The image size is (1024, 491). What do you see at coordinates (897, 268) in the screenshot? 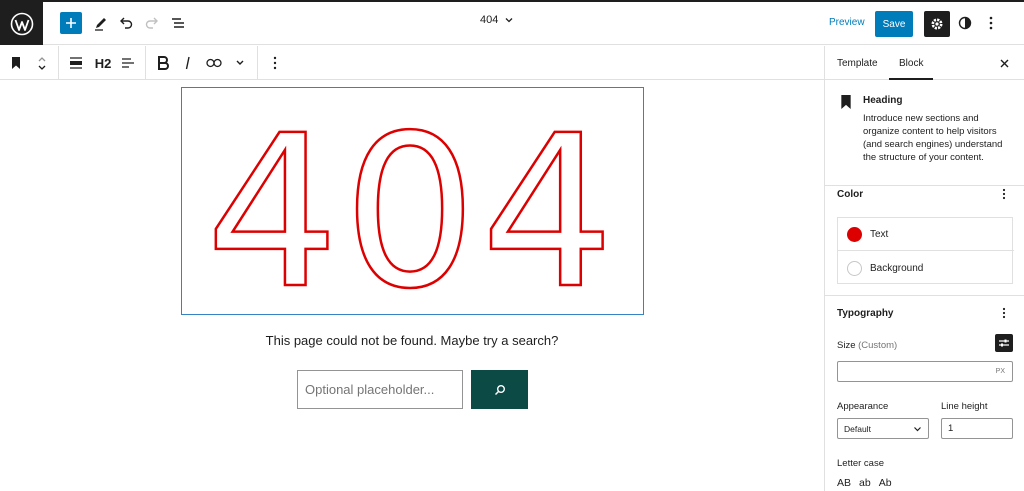
I see `background-color-label: Background` at bounding box center [897, 268].